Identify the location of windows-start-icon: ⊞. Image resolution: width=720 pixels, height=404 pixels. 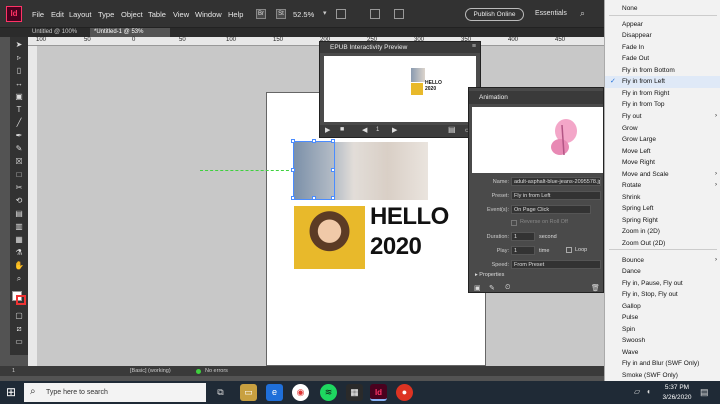
(11, 392).